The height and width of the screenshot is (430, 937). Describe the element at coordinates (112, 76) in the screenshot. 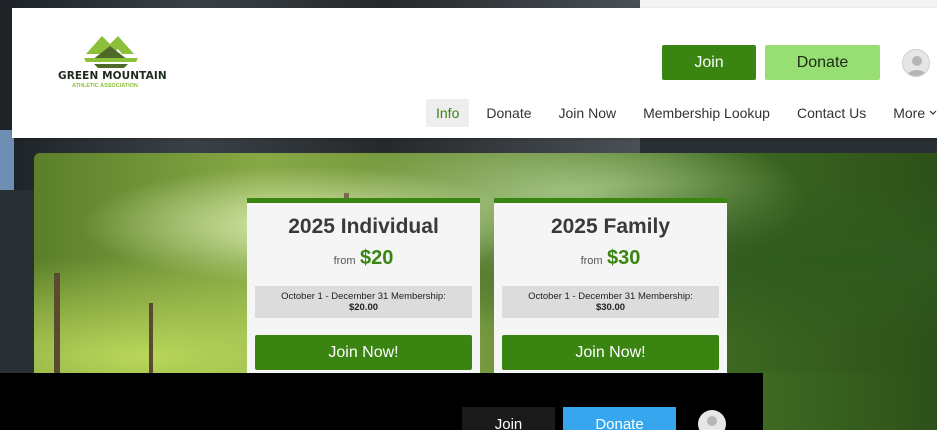

I see `brand-name: GREEN MOUNTAIN` at that location.